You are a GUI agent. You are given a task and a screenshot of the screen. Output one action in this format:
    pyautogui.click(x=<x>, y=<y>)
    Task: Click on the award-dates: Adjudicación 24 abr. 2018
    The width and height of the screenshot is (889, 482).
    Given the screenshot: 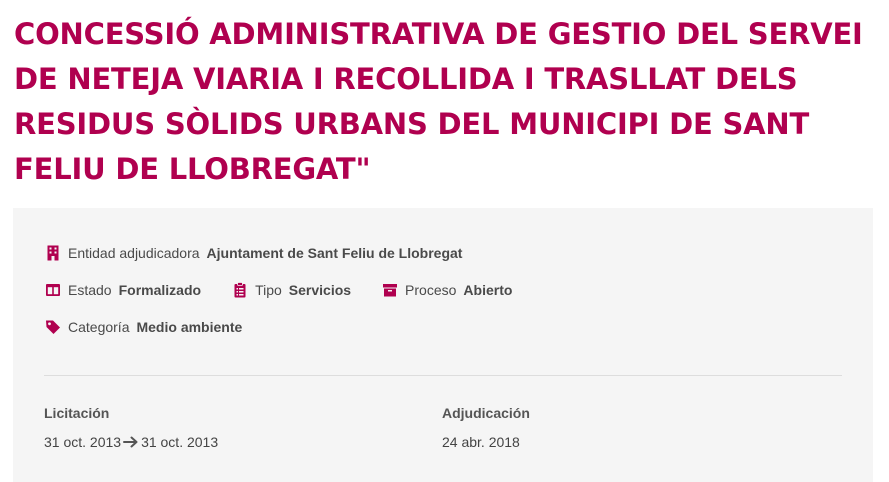 What is the action you would take?
    pyautogui.click(x=486, y=427)
    